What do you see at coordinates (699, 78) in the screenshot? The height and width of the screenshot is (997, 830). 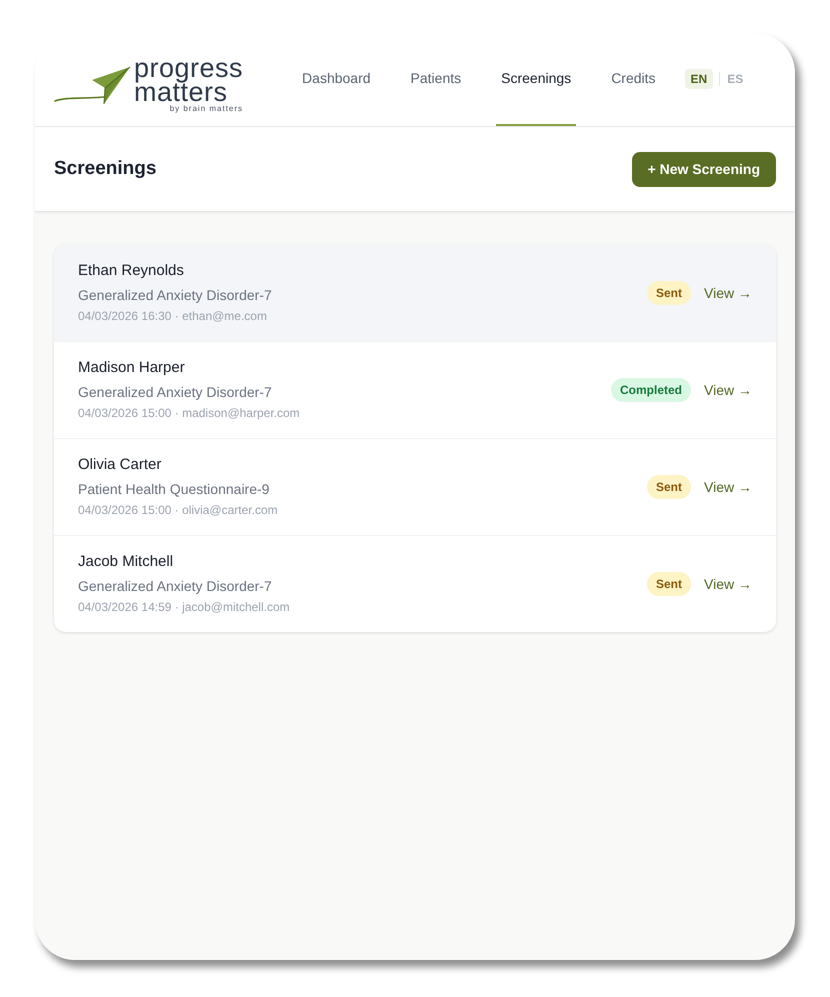 I see `language-toggle: EN` at bounding box center [699, 78].